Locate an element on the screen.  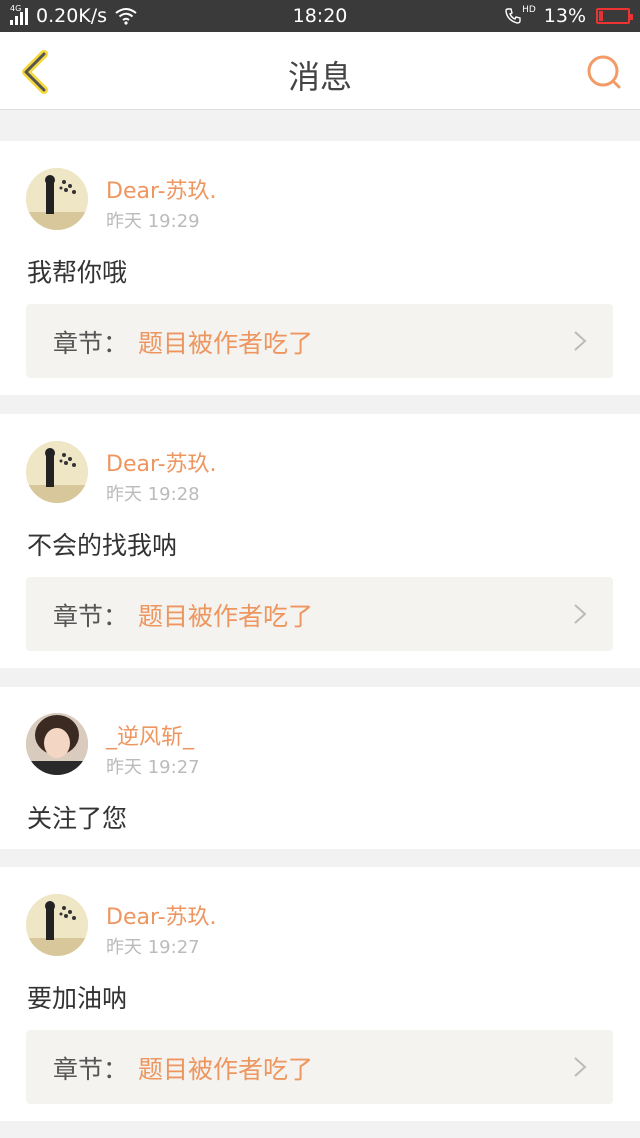
message-text: 不会的找我呐 is located at coordinates (102, 545).